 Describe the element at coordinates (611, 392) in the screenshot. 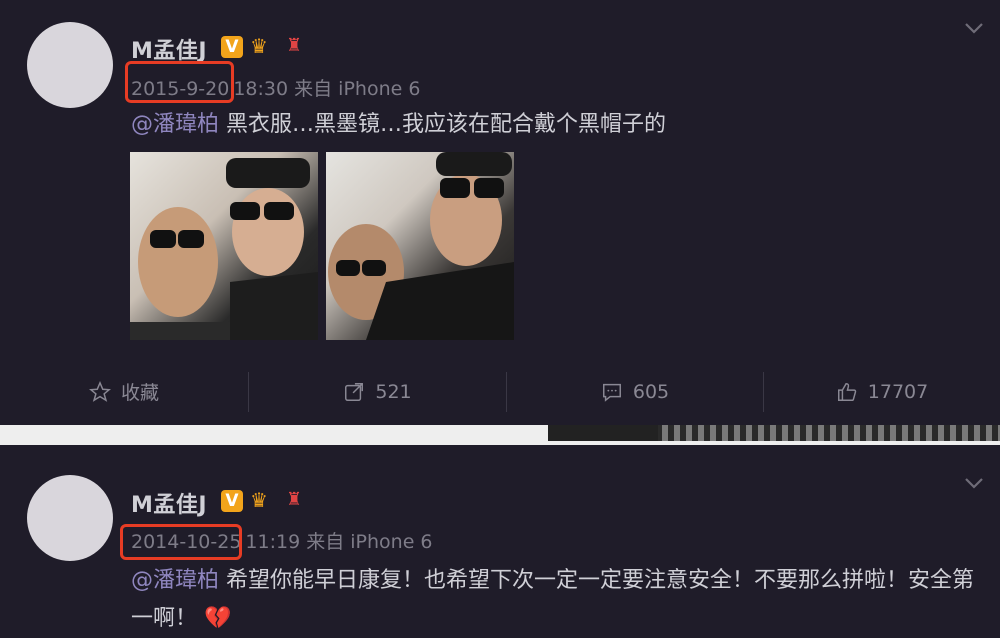

I see `comment-icon` at that location.